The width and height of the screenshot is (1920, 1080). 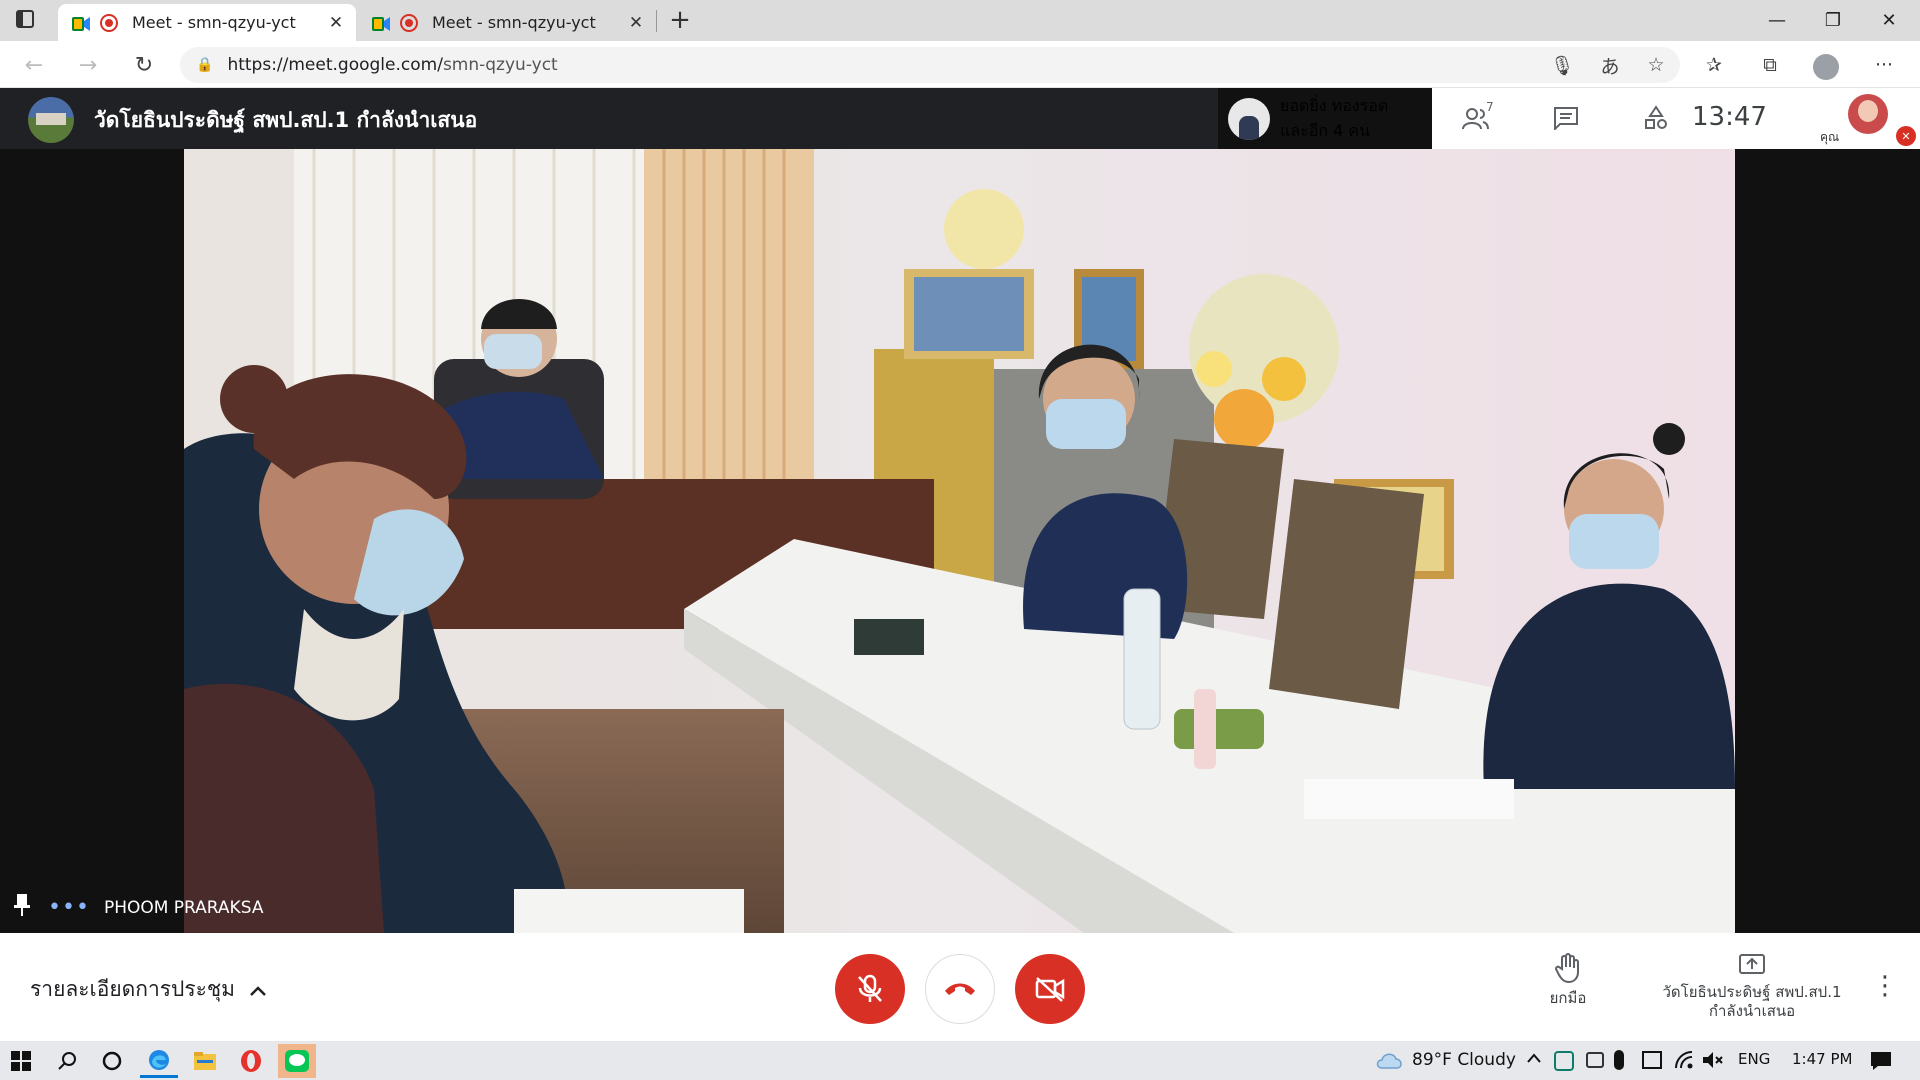 I want to click on participant-name: PHOOM PRARAKSA, so click(x=183, y=907).